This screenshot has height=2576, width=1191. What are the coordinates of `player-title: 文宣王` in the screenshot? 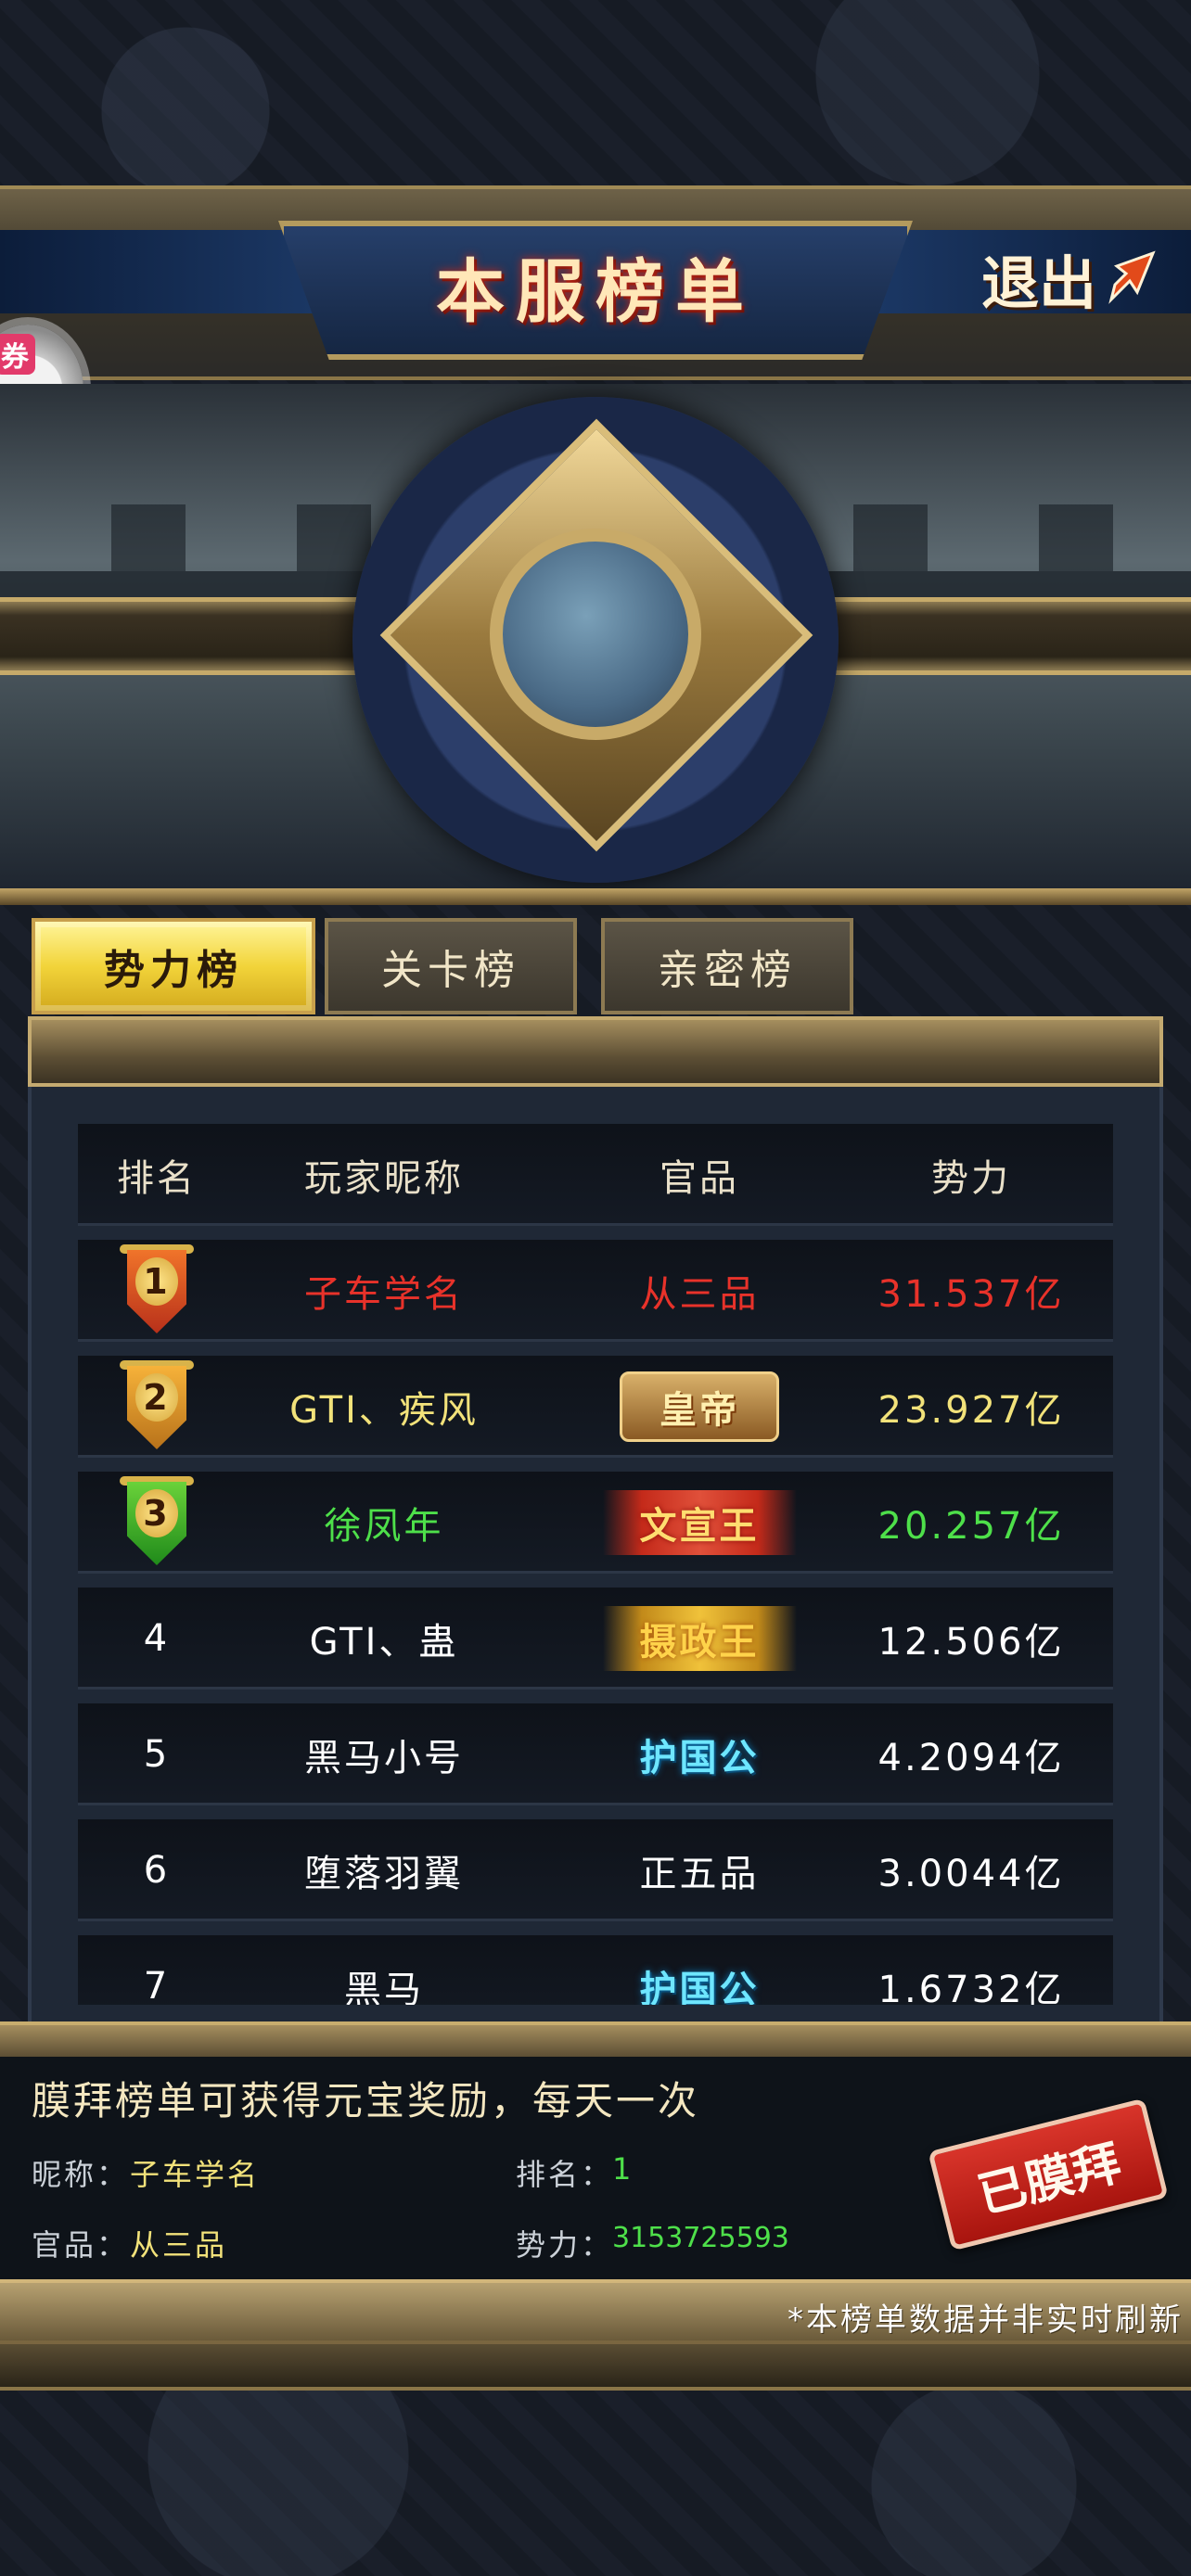 It's located at (699, 1522).